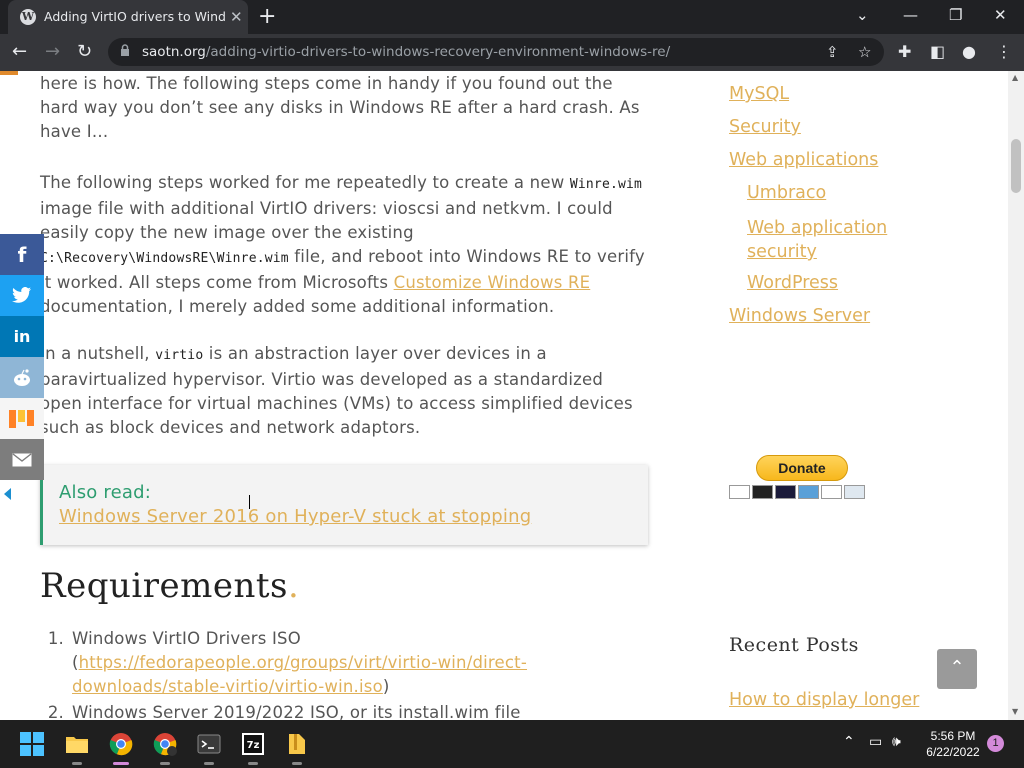  I want to click on amex-card-icon, so click(808, 492).